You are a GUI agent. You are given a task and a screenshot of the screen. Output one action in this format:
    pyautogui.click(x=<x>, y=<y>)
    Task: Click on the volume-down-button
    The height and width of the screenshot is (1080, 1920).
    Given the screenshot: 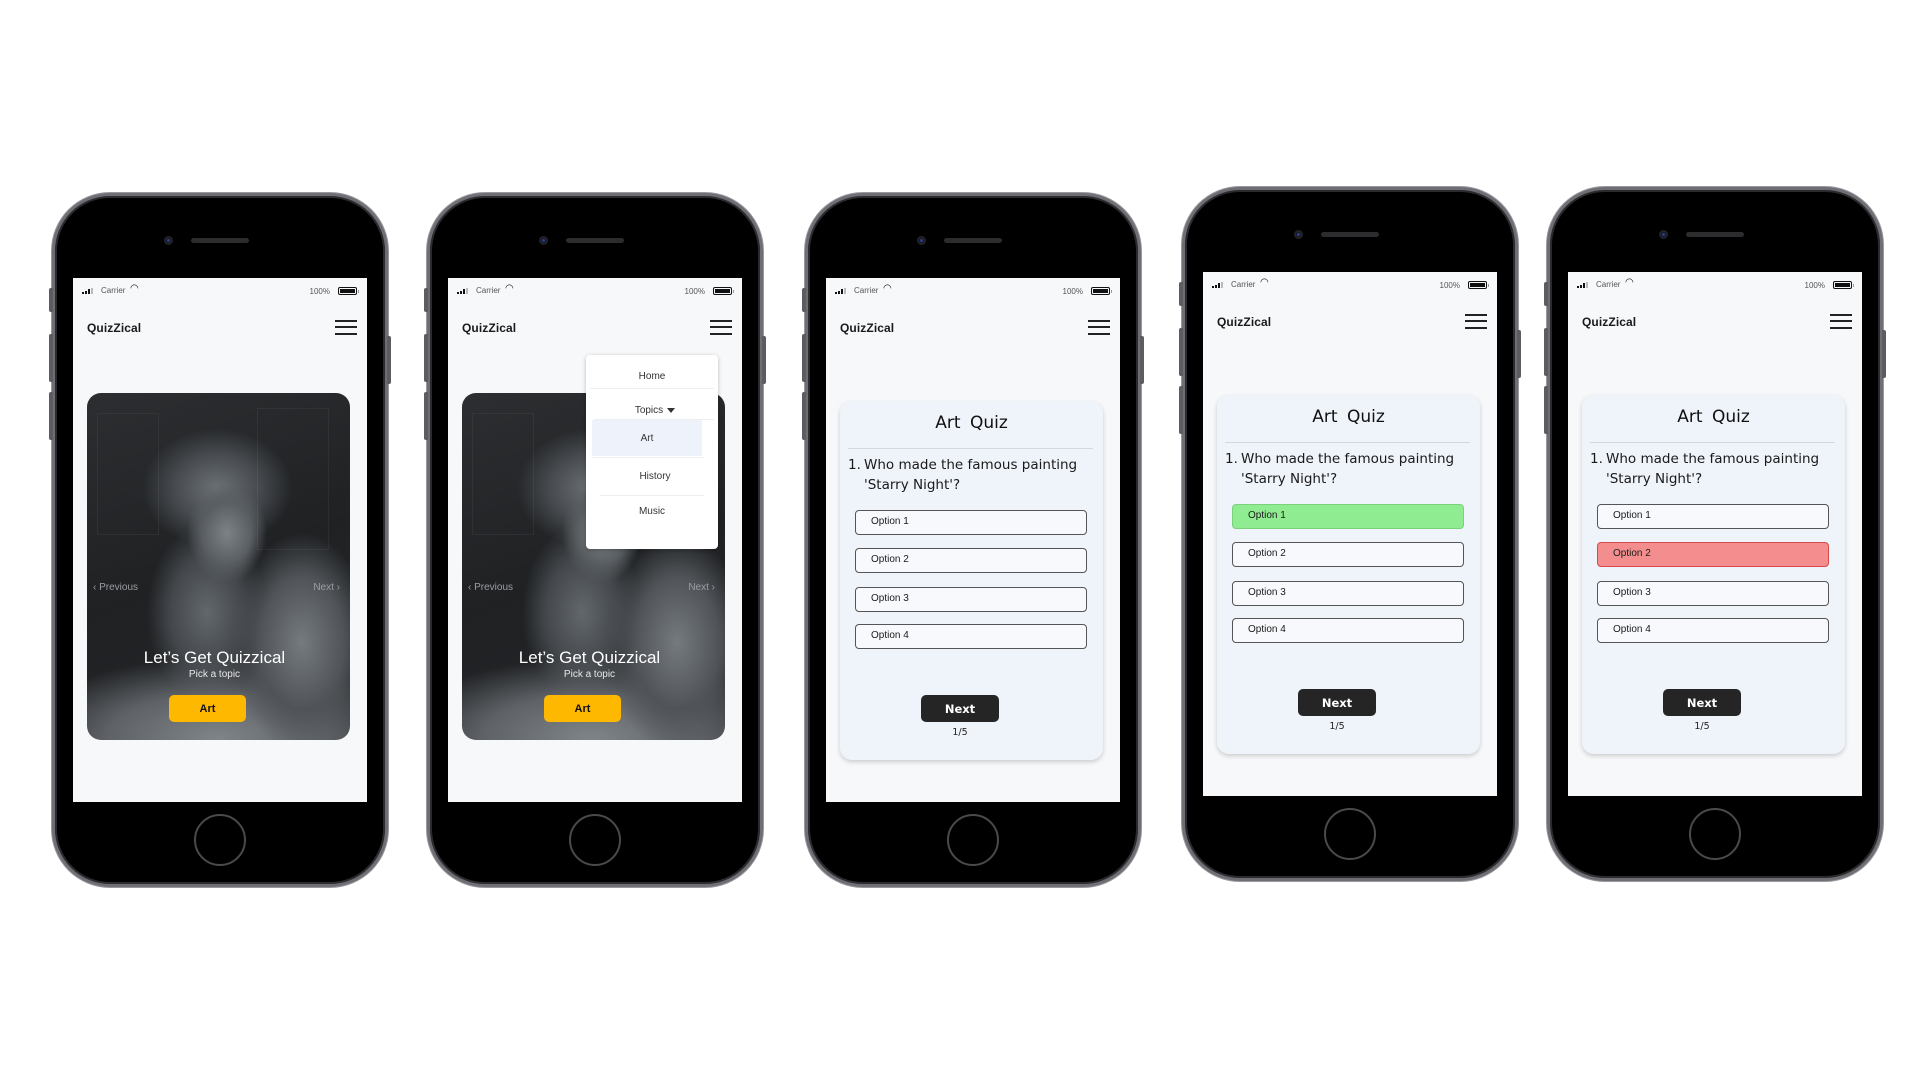 What is the action you would take?
    pyautogui.click(x=51, y=416)
    